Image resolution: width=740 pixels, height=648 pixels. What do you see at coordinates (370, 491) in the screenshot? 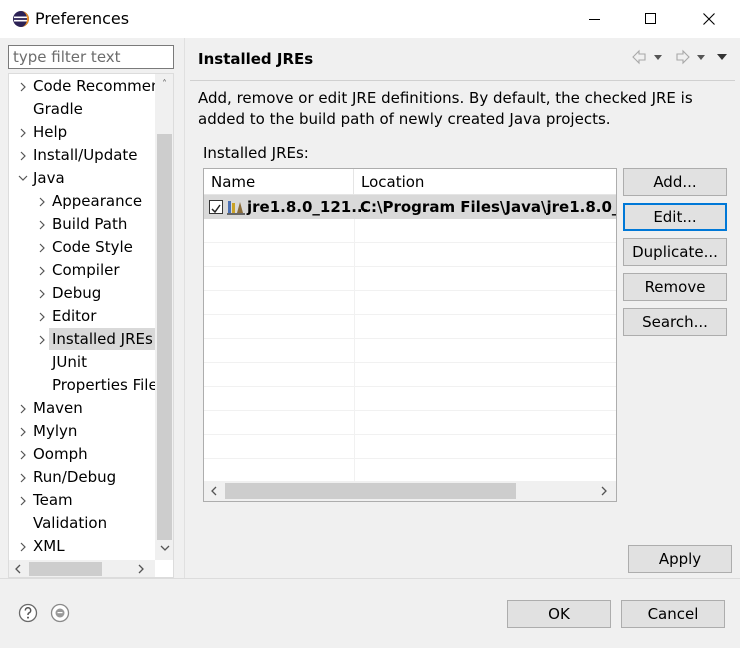
I see `table-hscroll-thumb` at bounding box center [370, 491].